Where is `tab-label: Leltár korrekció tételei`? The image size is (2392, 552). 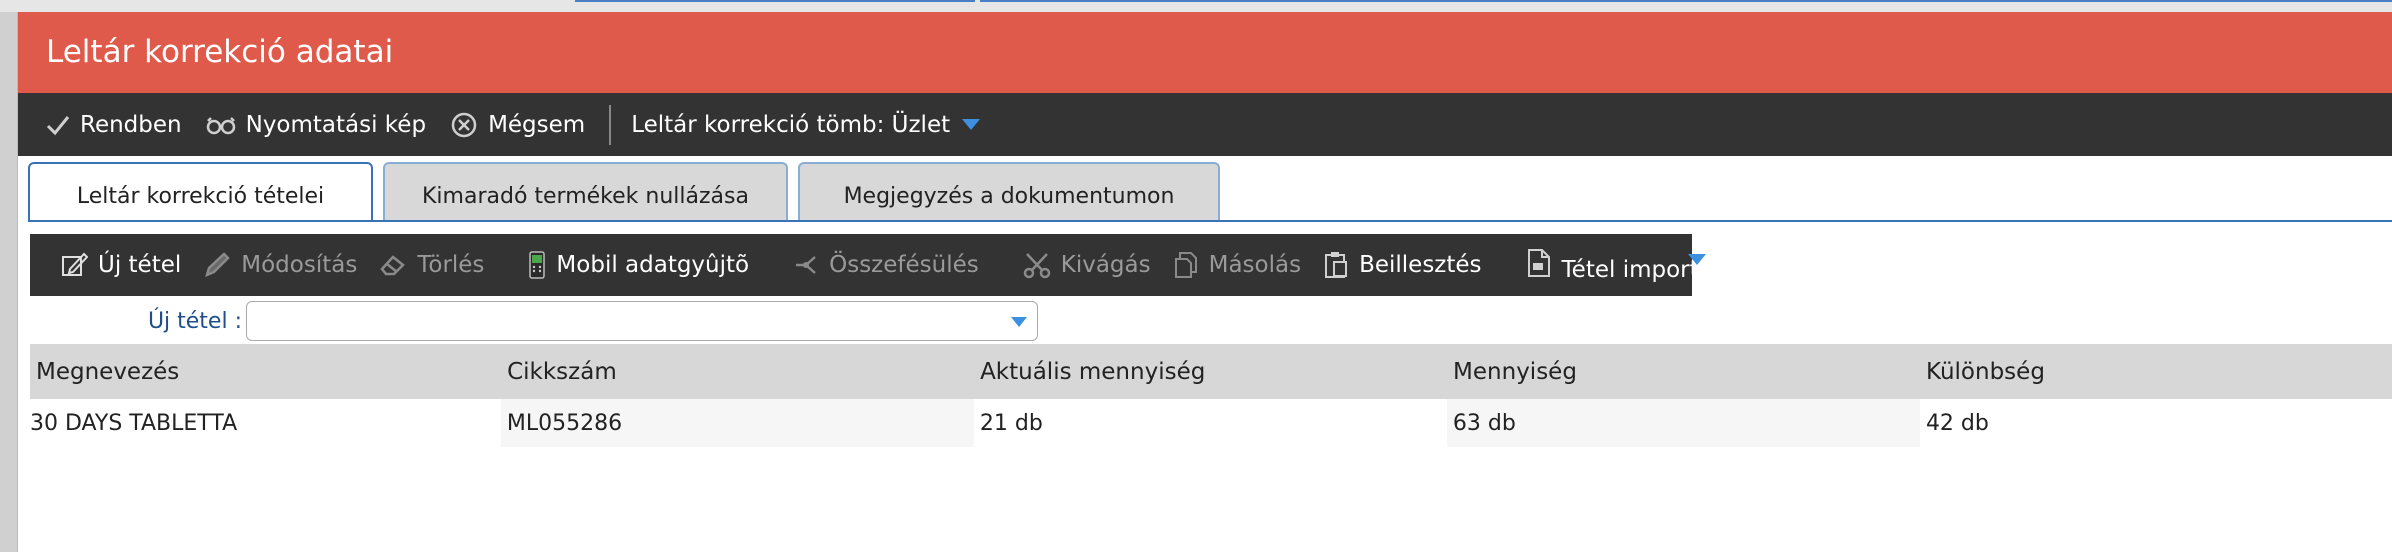 tab-label: Leltár korrekció tételei is located at coordinates (200, 196).